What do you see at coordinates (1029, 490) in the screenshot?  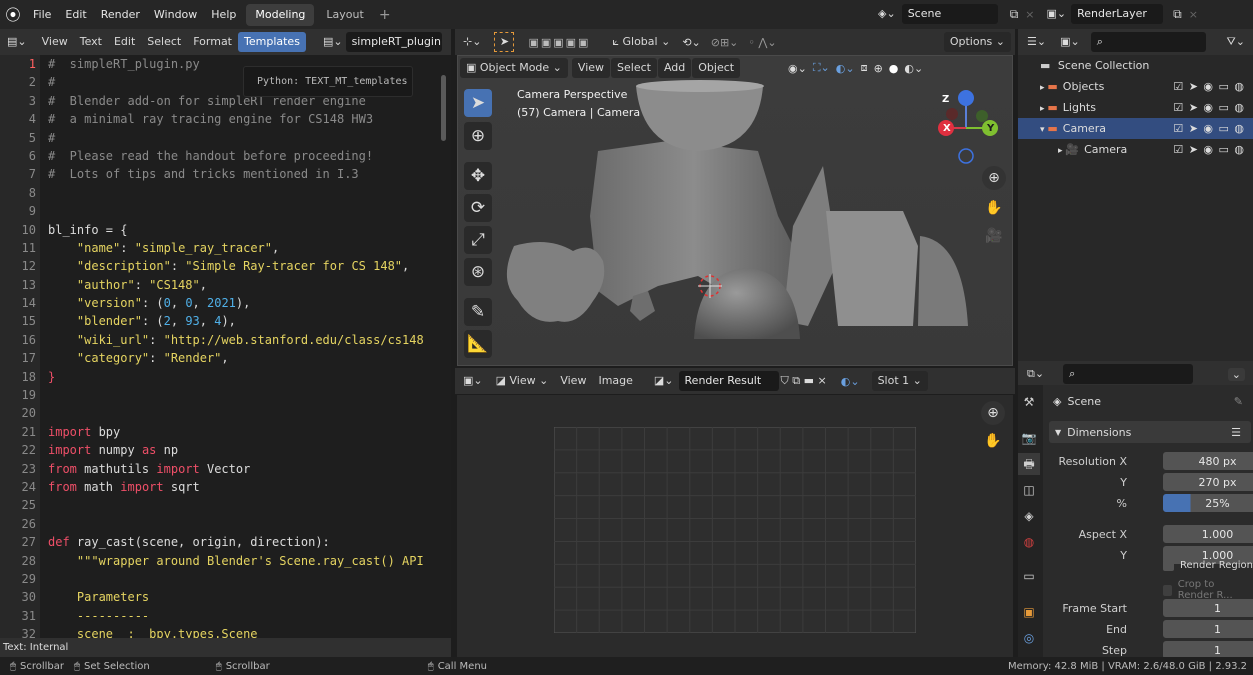 I see `view-layer-tab-icon: ◫` at bounding box center [1029, 490].